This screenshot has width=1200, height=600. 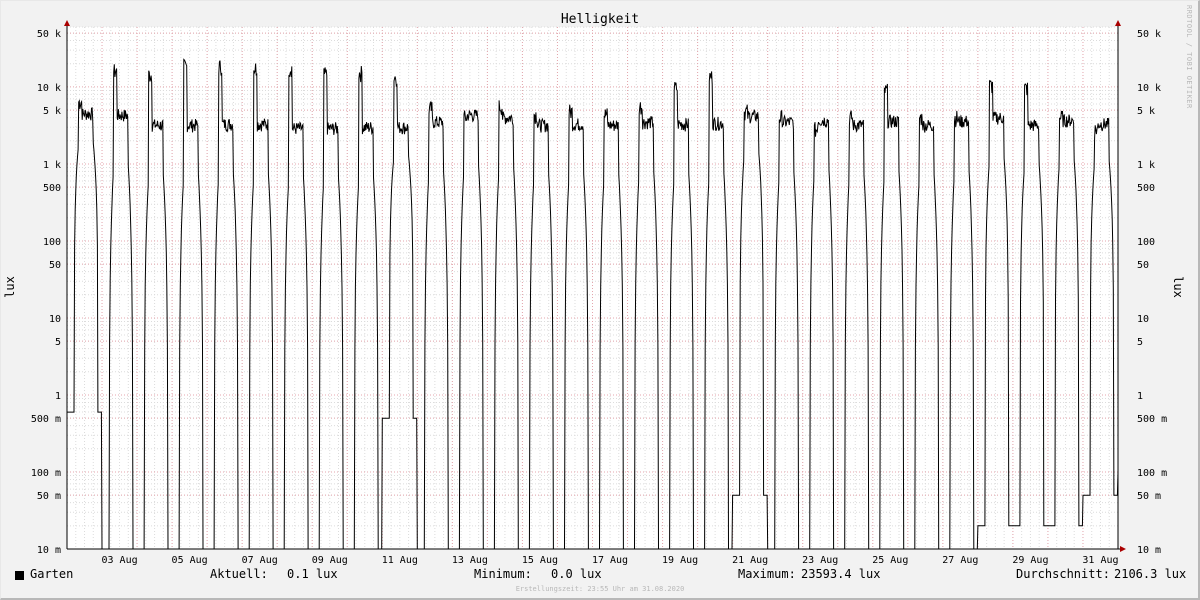 What do you see at coordinates (600, 589) in the screenshot?
I see `footer-timestamp: Erstellungszeit: 23:55 Uhr am 31.08.2020` at bounding box center [600, 589].